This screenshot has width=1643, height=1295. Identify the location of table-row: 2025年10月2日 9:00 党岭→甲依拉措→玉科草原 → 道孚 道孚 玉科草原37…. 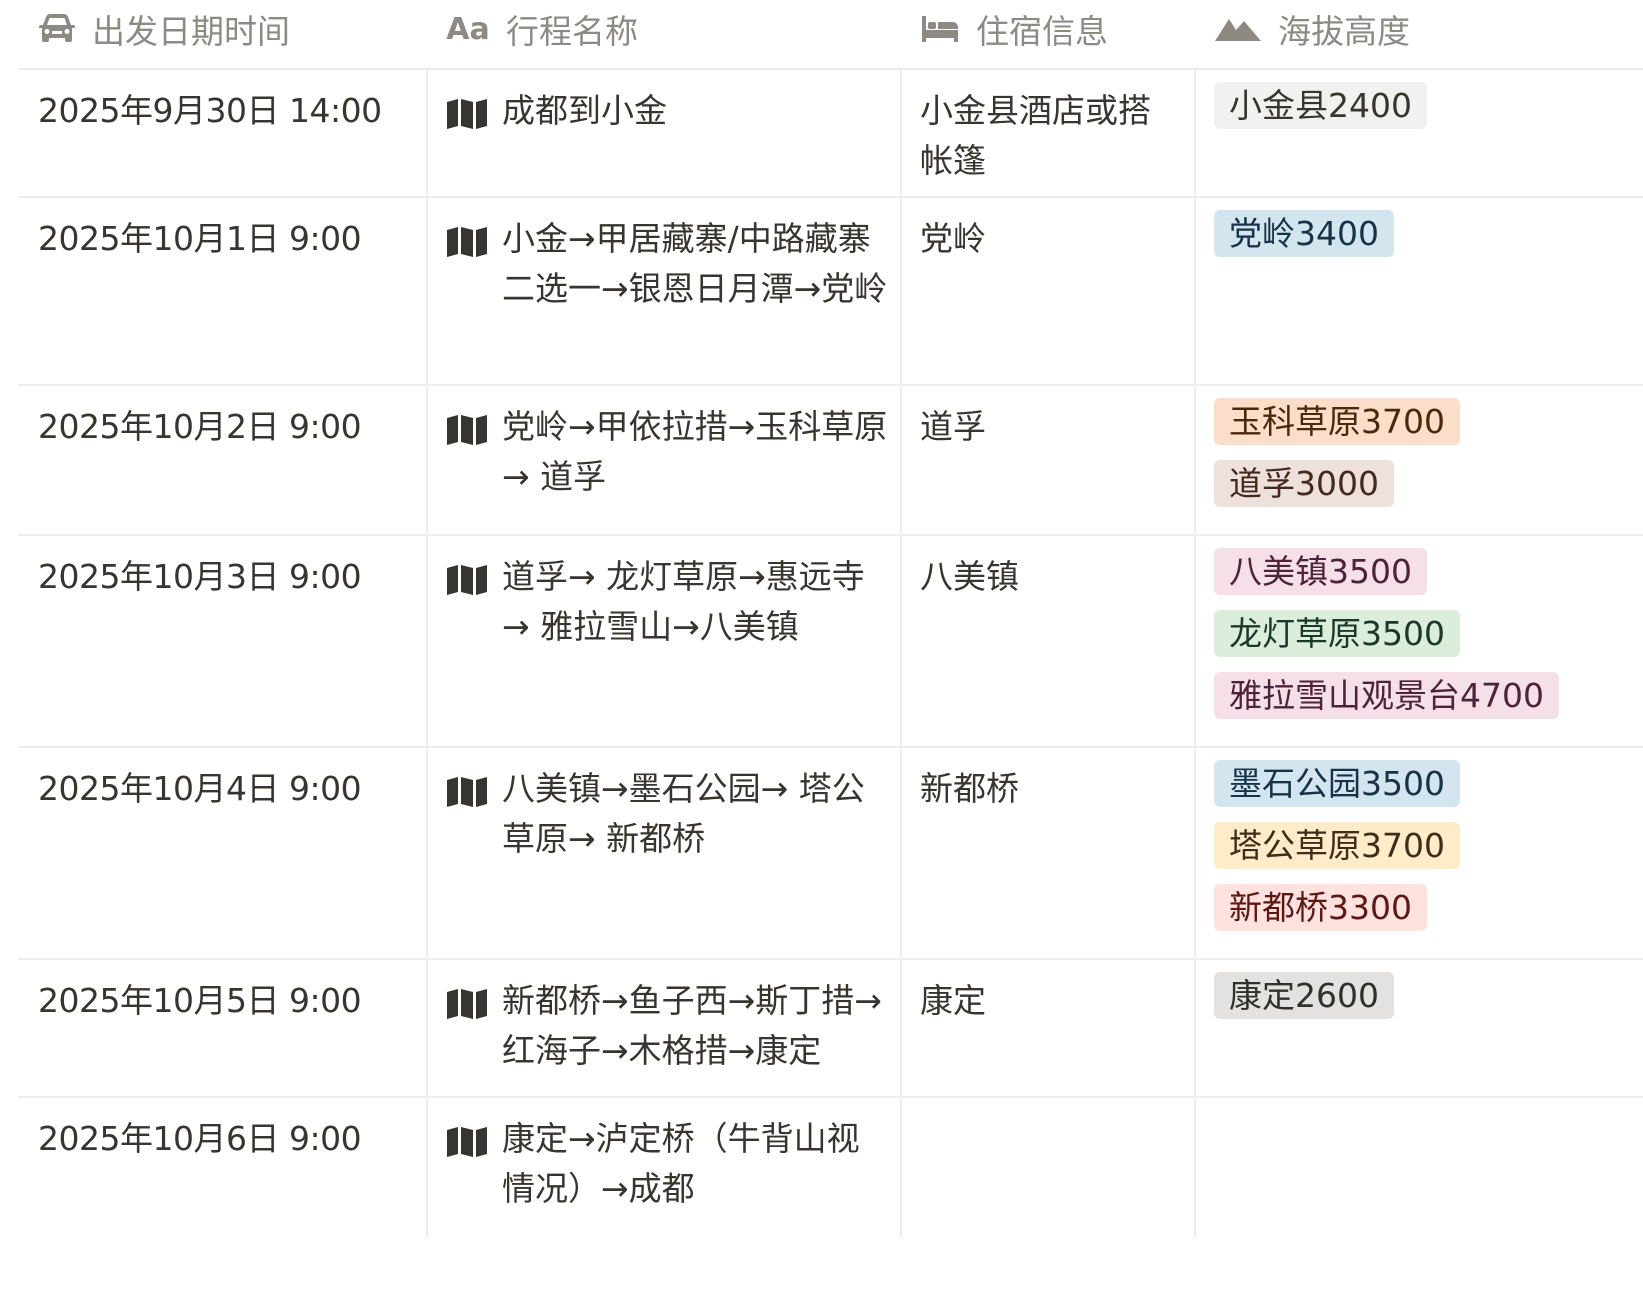
(830, 461).